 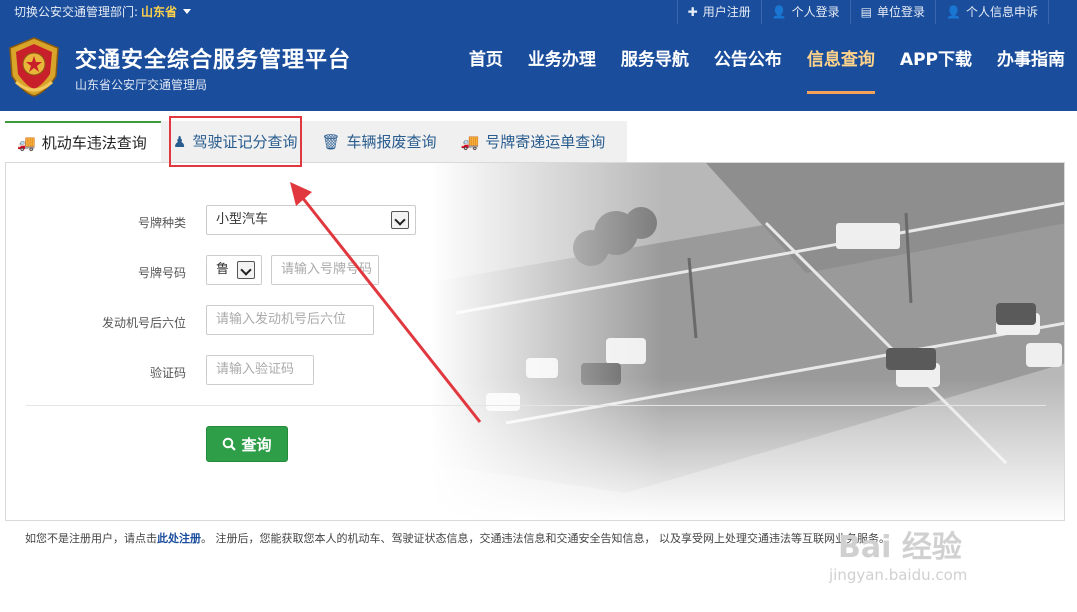 I want to click on site-subtitle: 山东省公安厅交通管理局, so click(x=141, y=85).